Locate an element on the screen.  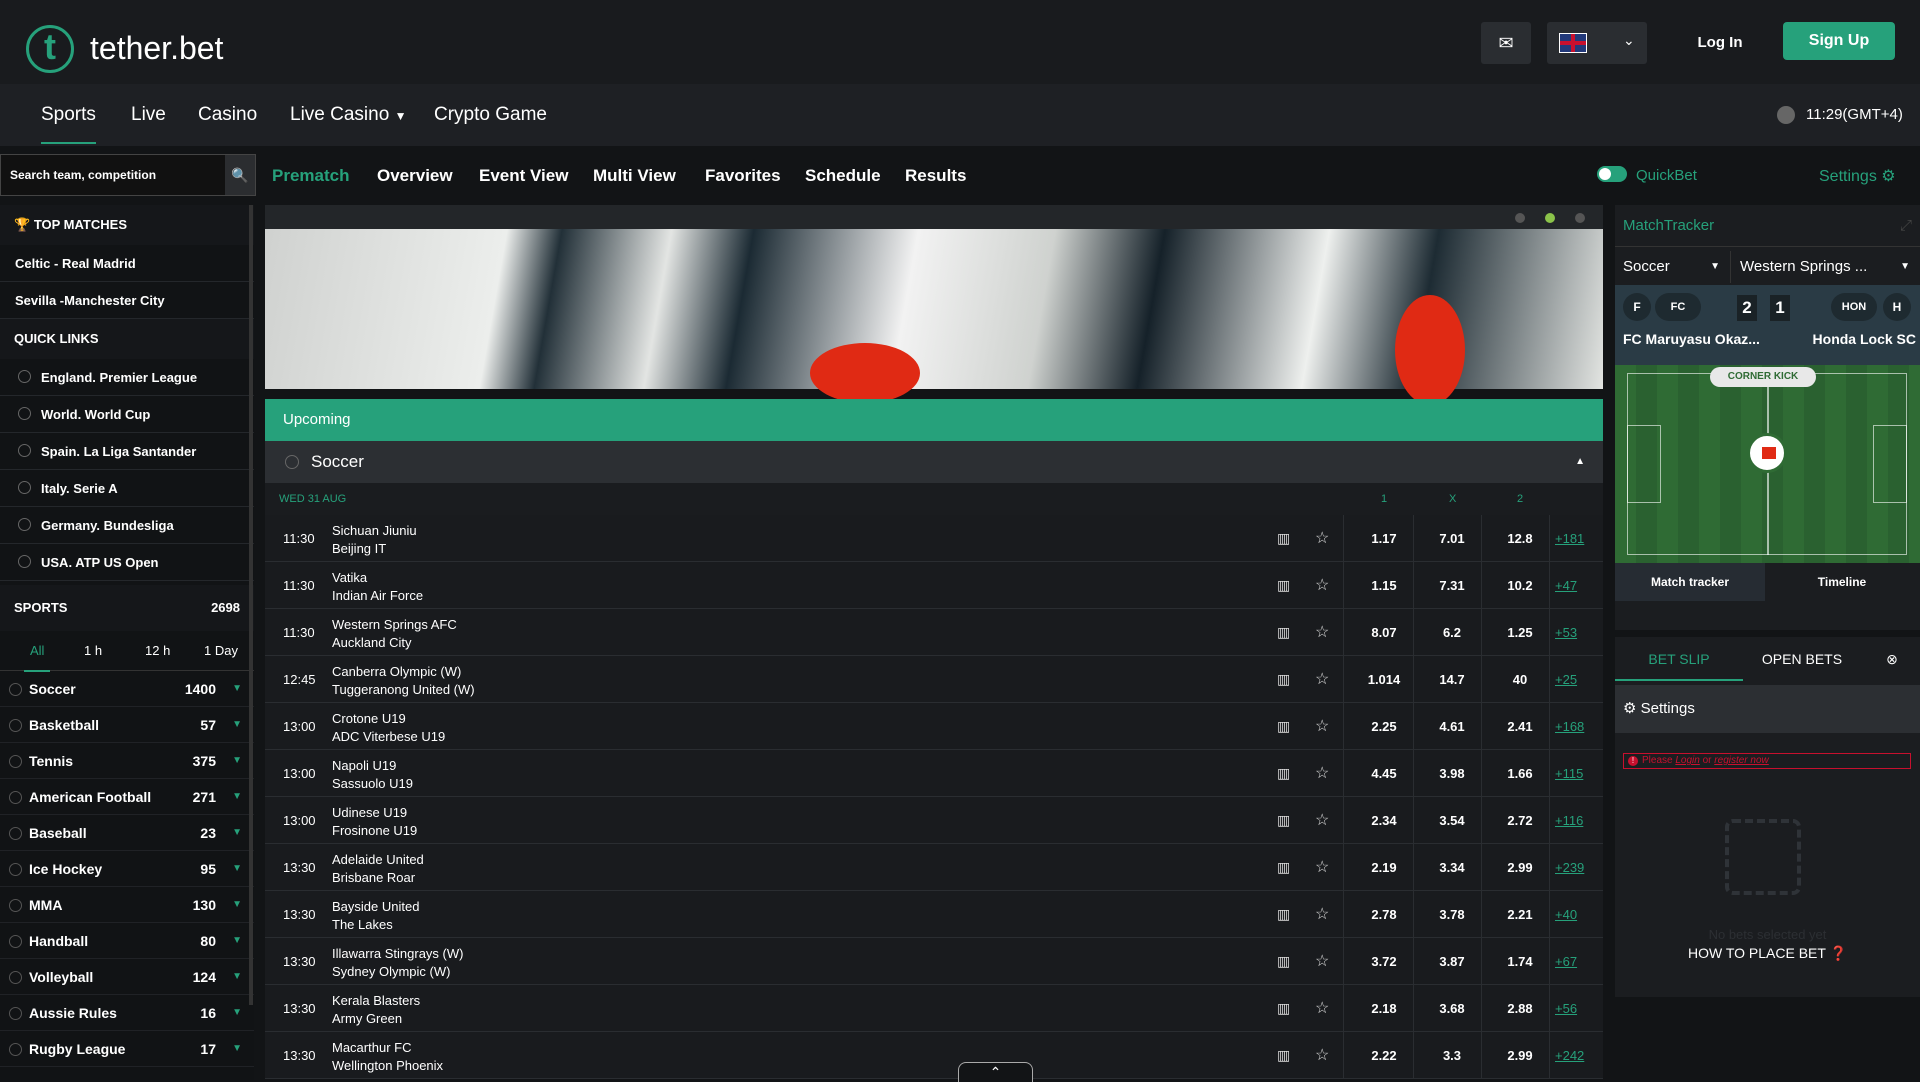
home-team: Sichuan Jiuniu is located at coordinates (374, 530).